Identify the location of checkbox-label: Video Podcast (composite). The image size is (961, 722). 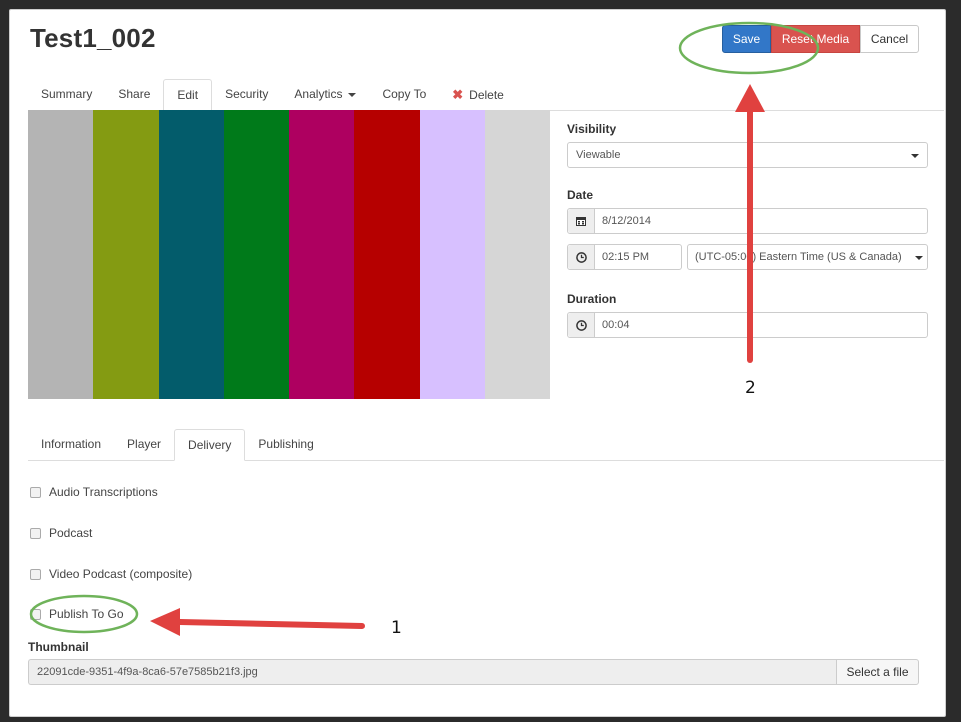
(121, 574).